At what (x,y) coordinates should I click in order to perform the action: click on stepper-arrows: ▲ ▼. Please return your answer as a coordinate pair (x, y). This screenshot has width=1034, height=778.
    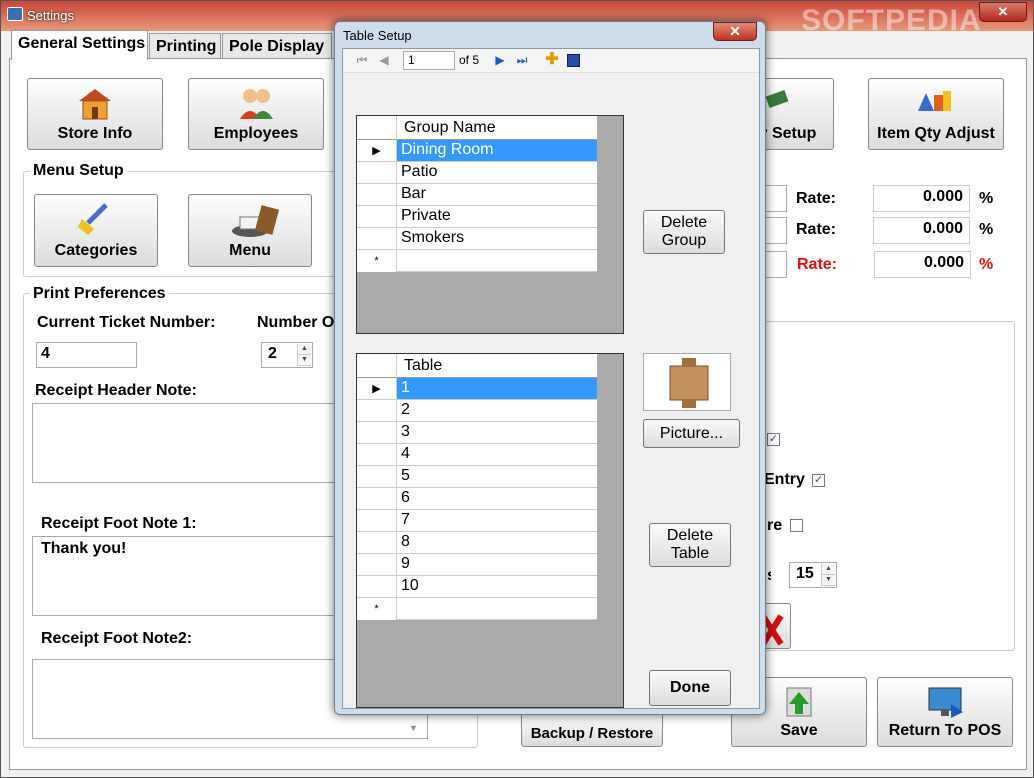
    Looking at the image, I should click on (304, 355).